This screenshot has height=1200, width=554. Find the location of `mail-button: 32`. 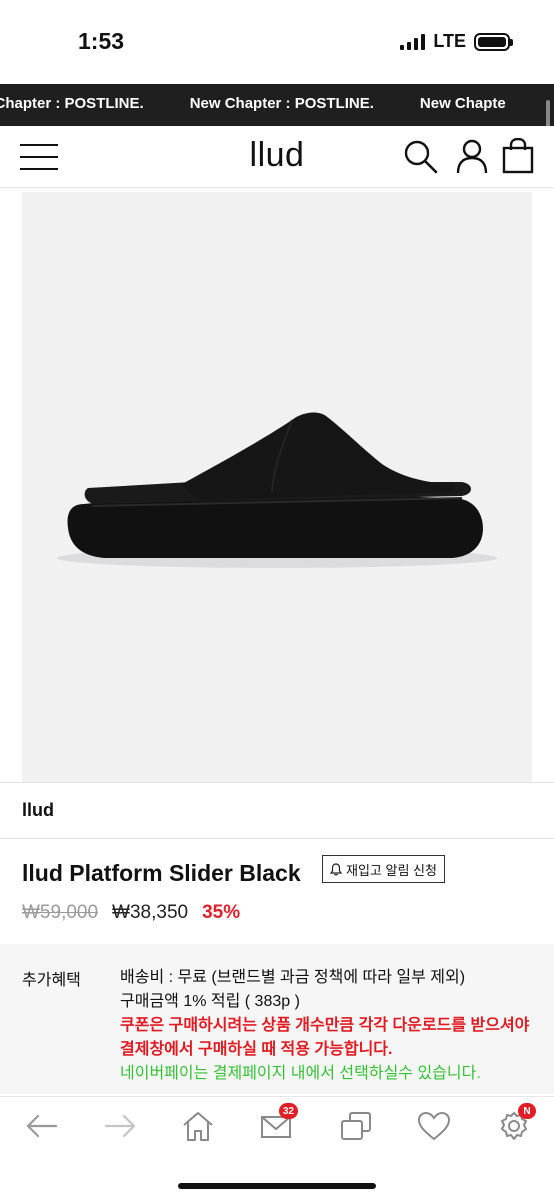

mail-button: 32 is located at coordinates (277, 1123).